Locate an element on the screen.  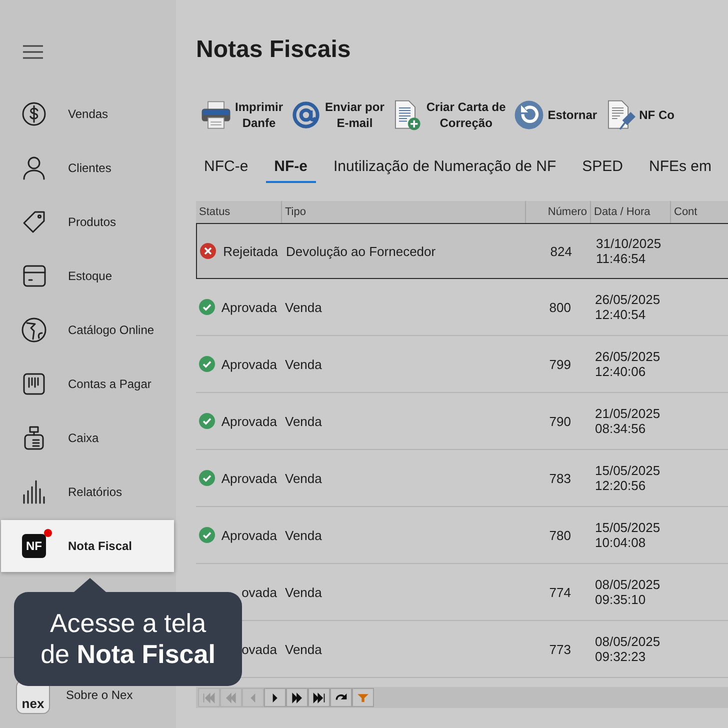
toolbar-button: Enviar por E-mail is located at coordinates (337, 115).